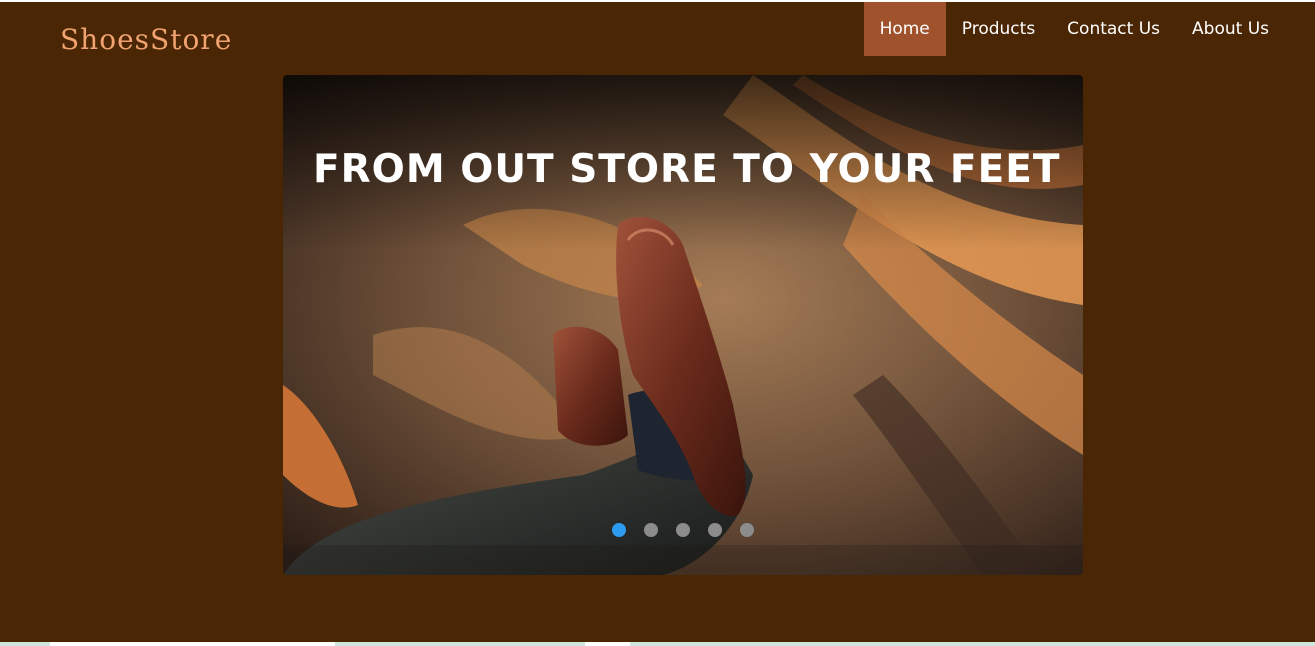 The image size is (1315, 646). What do you see at coordinates (687, 169) in the screenshot?
I see `hero-caption: FROM OUT STORE TO YOUR FEET` at bounding box center [687, 169].